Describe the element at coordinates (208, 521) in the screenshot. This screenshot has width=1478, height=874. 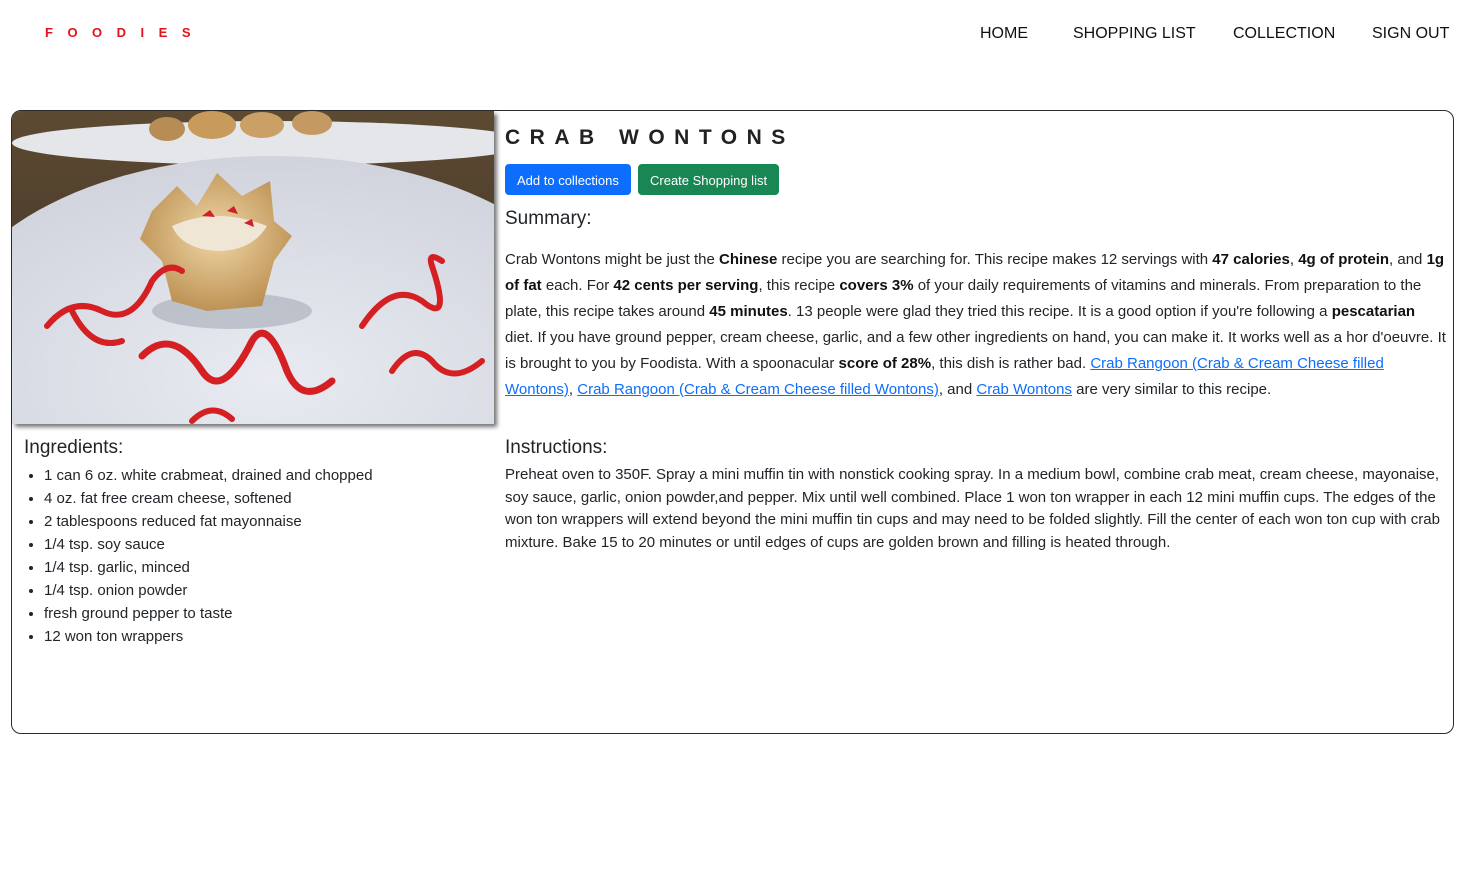
I see `ingredient-item: 2 tablespoons reduced fat mayonnaise` at that location.